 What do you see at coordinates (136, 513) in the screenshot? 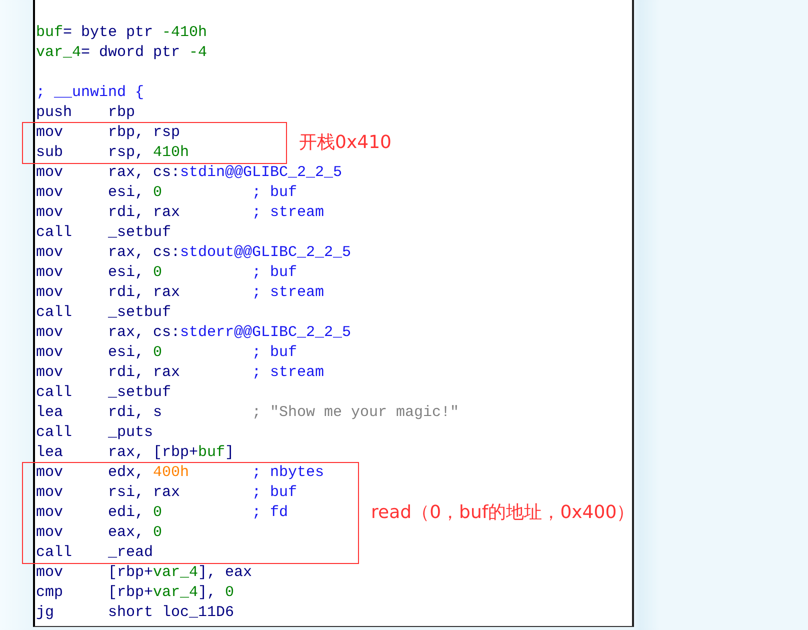
I see `operands: edi, 0` at bounding box center [136, 513].